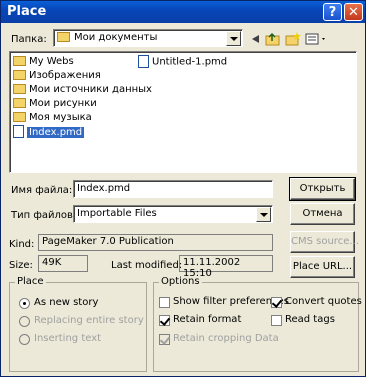  I want to click on lookin-combo: Мои документы, so click(148, 38).